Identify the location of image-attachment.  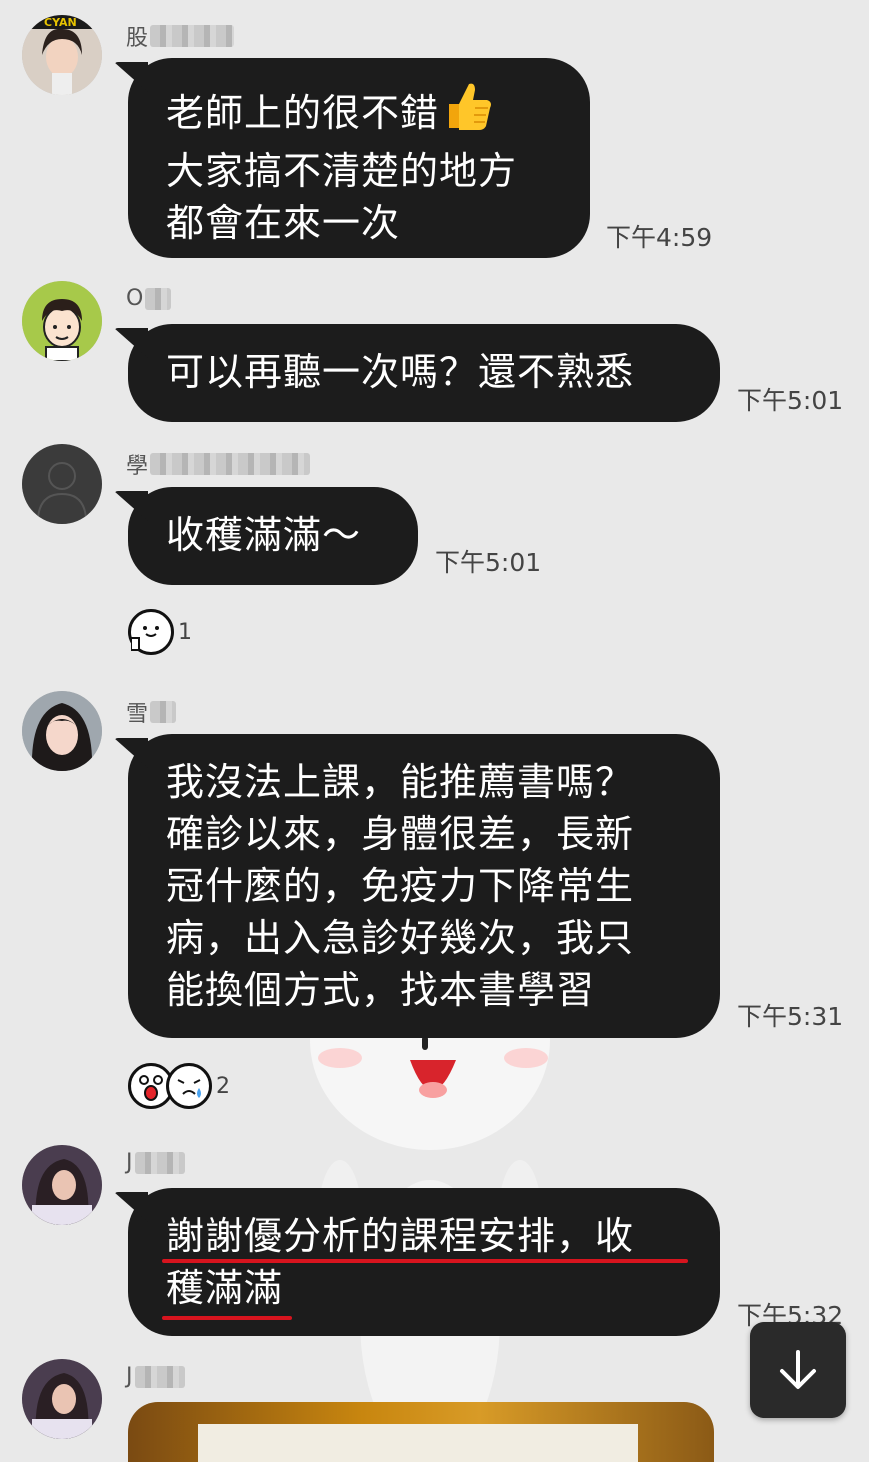
(421, 1432).